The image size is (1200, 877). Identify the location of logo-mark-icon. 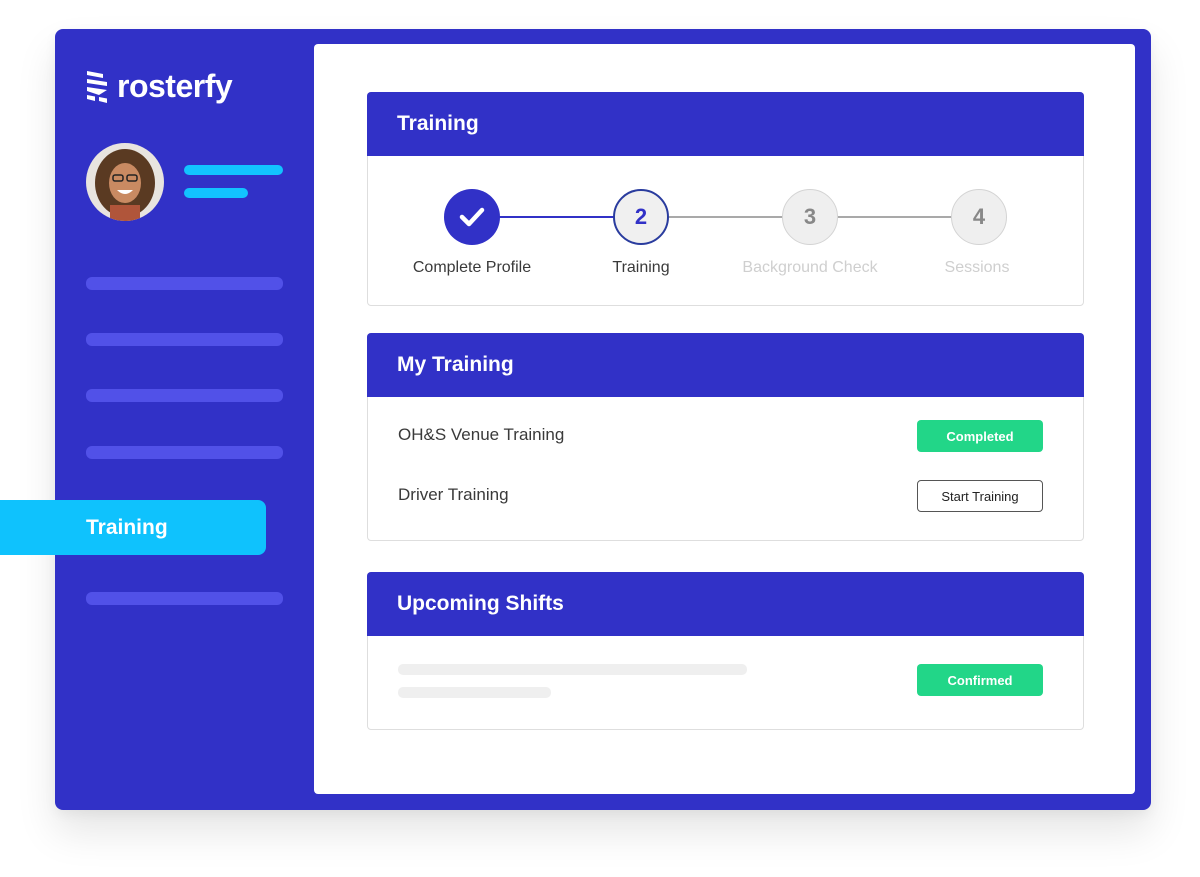
(97, 86).